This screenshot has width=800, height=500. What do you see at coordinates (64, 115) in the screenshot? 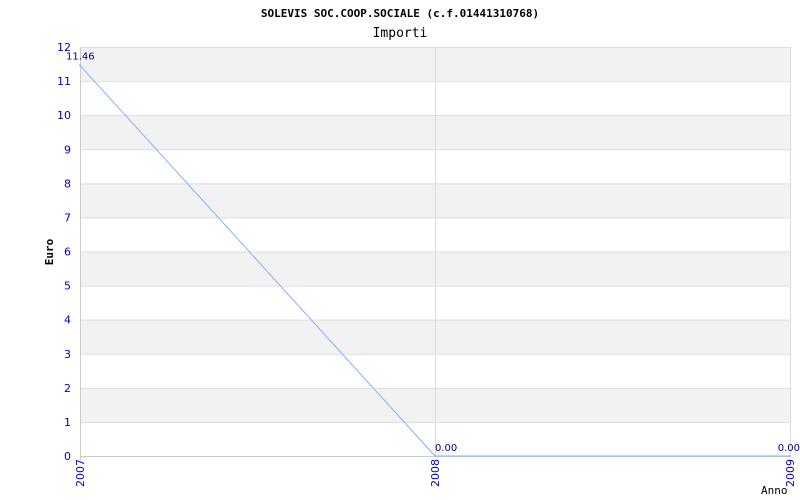
I see `y-tick-label: 10` at bounding box center [64, 115].